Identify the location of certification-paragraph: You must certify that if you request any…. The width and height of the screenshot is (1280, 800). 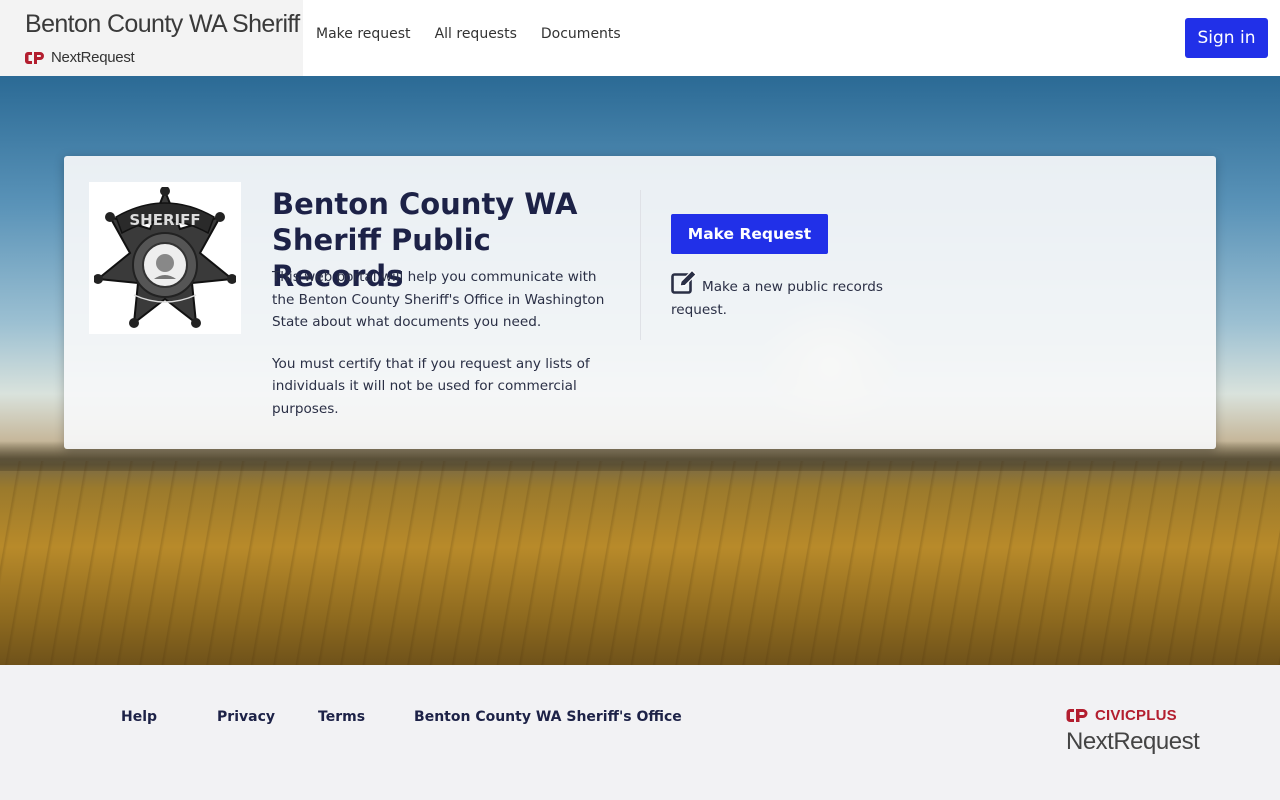
(431, 386).